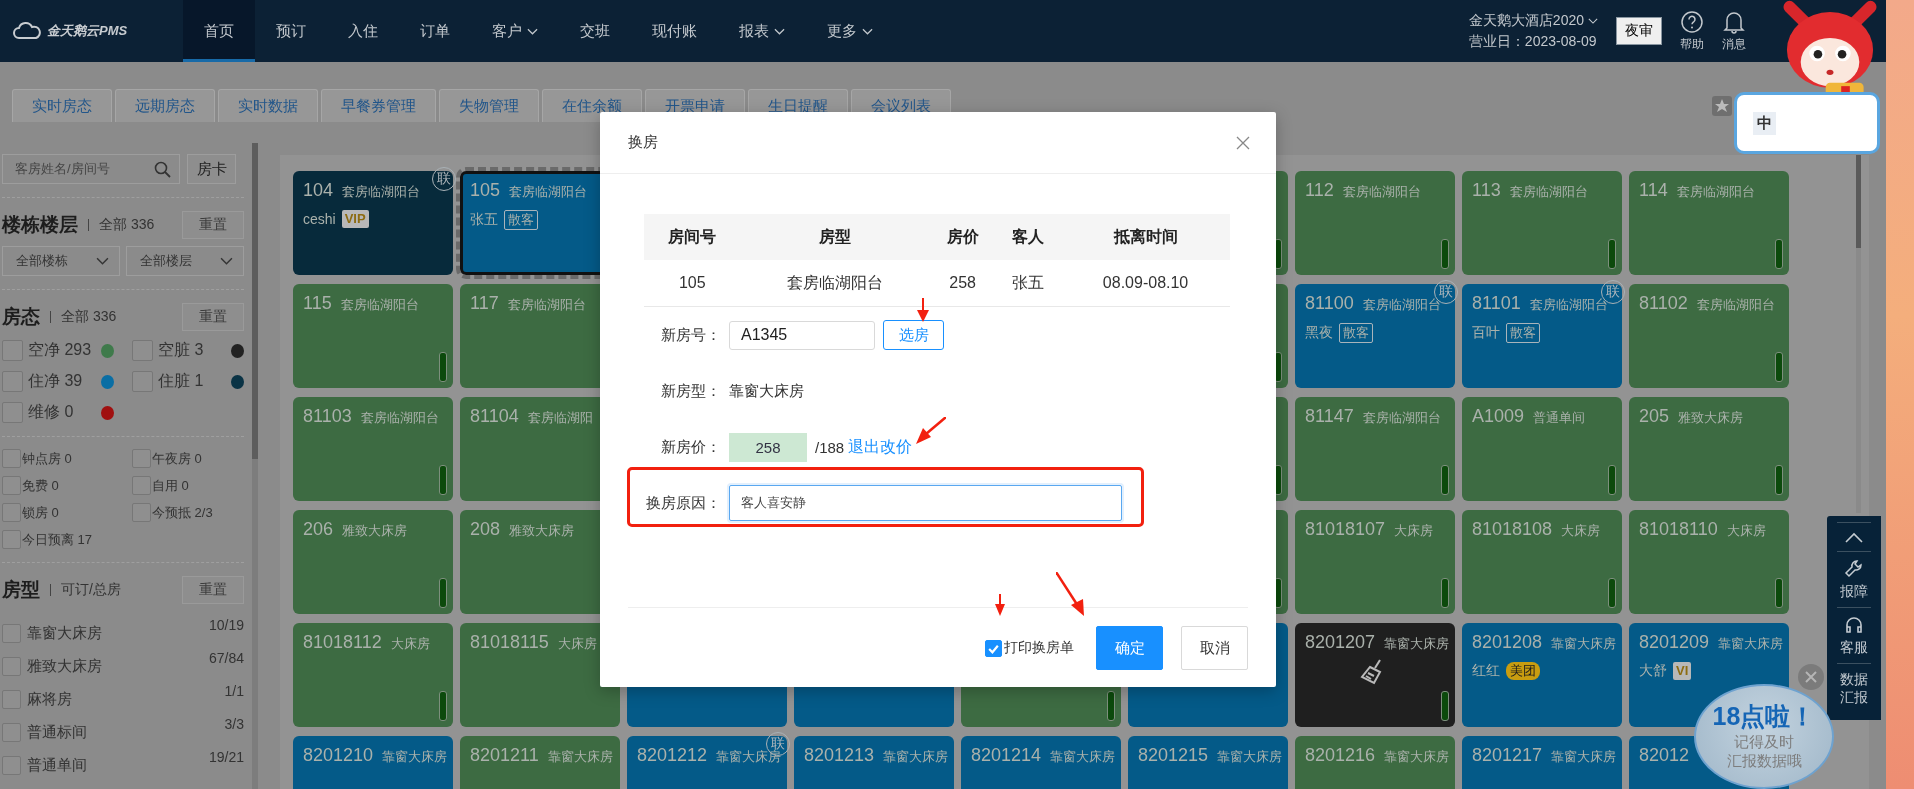 The width and height of the screenshot is (1914, 789). Describe the element at coordinates (839, 755) in the screenshot. I see `room-number: 8201213` at that location.